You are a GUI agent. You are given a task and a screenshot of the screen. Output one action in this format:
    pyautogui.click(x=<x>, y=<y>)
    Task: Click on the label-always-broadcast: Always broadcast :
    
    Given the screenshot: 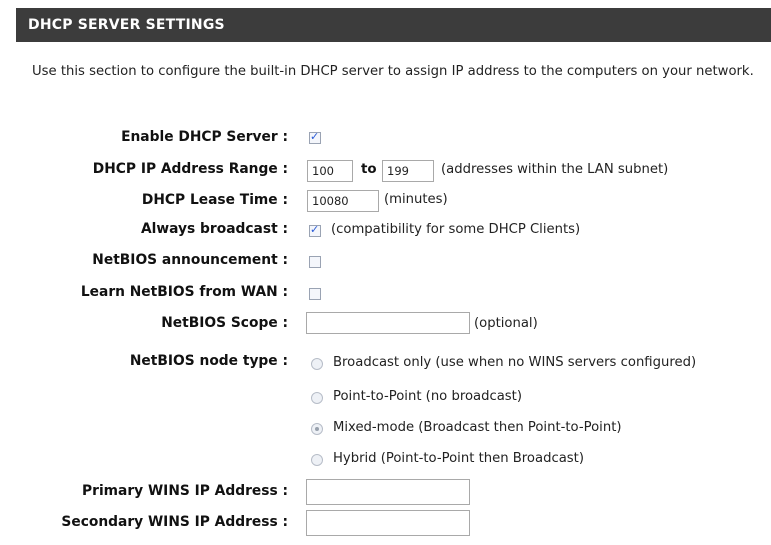 What is the action you would take?
    pyautogui.click(x=214, y=229)
    